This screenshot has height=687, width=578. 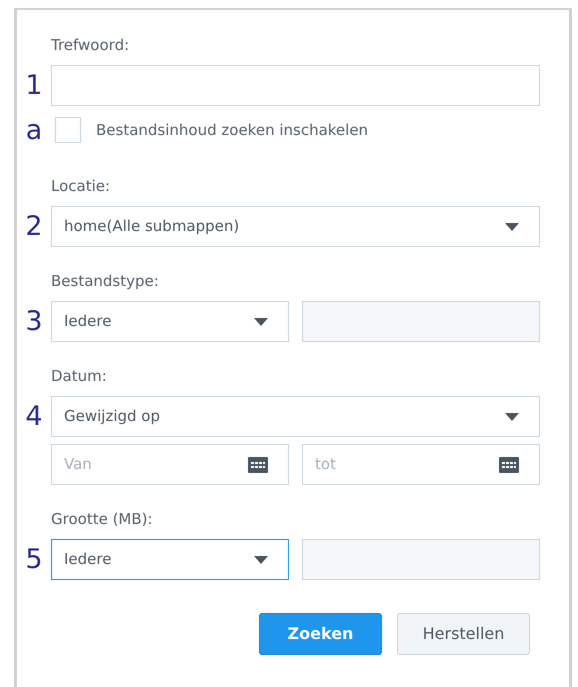 I want to click on checkbox-label: Bestandsinhoud zoeken inschakelen, so click(x=232, y=130).